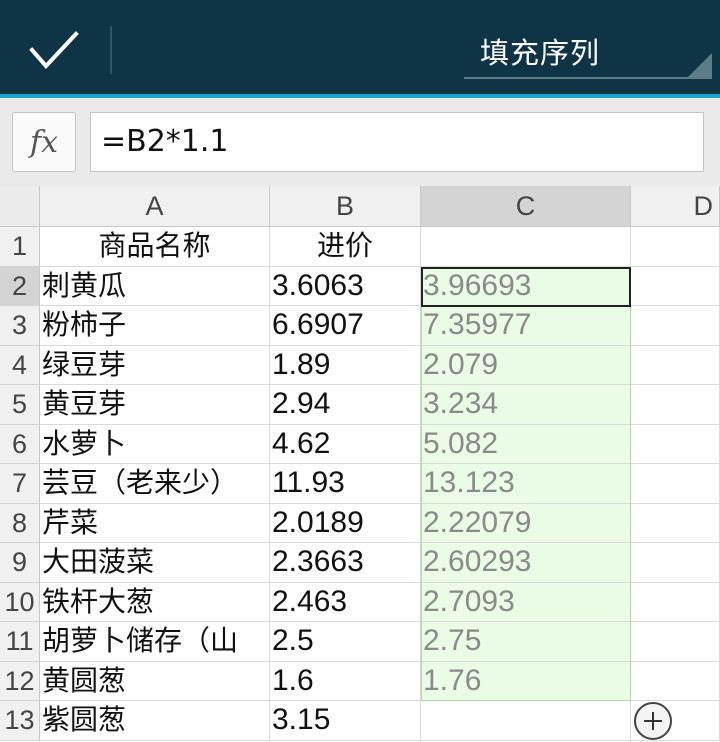 The width and height of the screenshot is (720, 742). I want to click on row-header: 11, so click(20, 642).